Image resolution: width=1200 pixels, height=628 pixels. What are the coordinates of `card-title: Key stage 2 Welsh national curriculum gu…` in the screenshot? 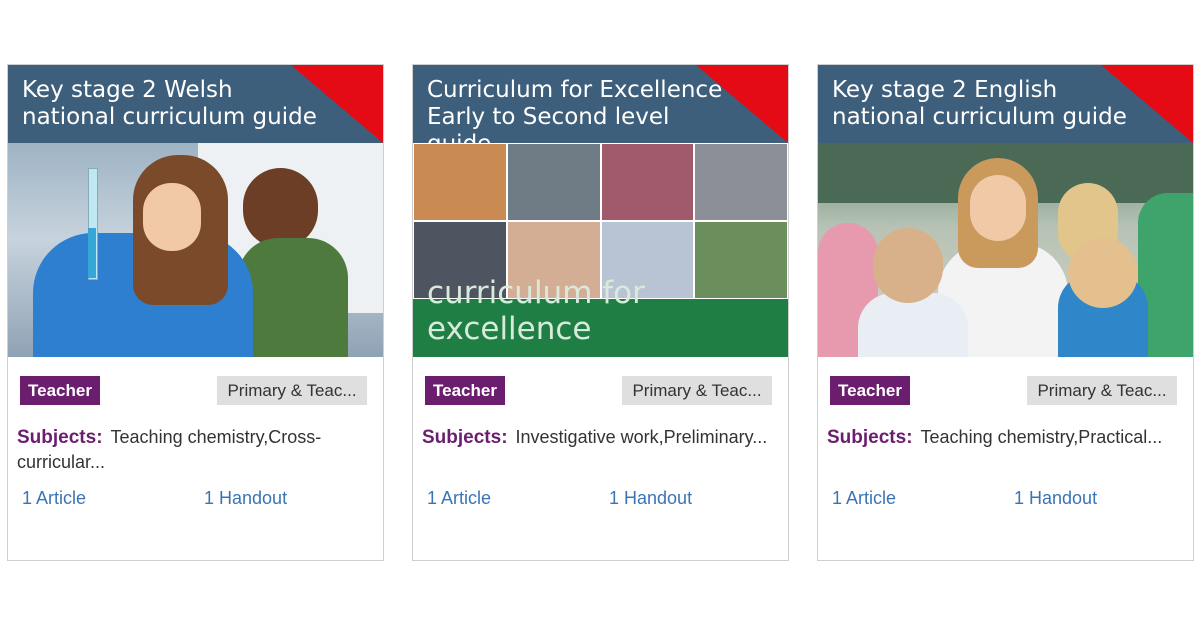 It's located at (172, 104).